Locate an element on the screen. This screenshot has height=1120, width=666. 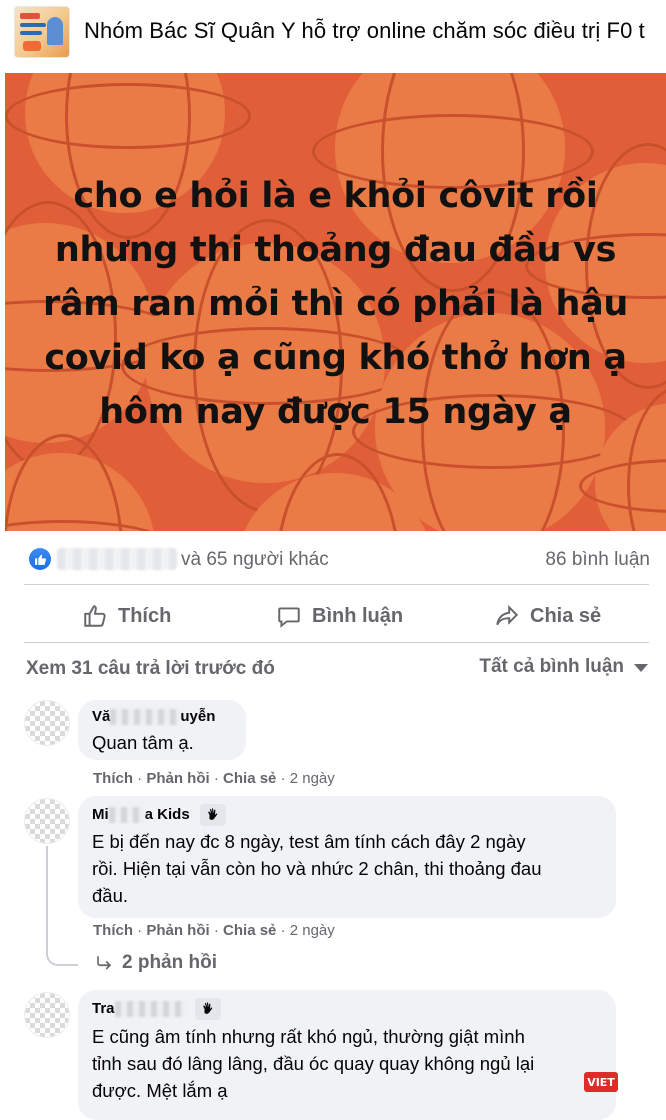
thumbs-up-icon is located at coordinates (95, 616).